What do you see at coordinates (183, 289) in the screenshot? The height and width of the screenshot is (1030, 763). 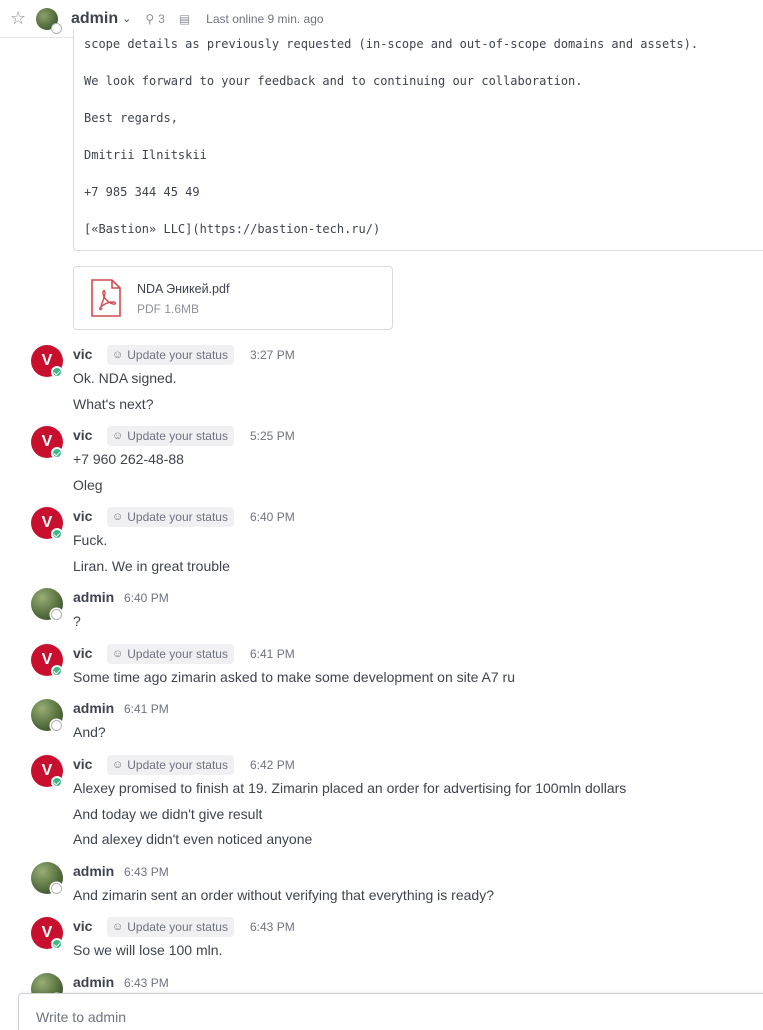 I see `attachment-name: NDA Эникей.pdf` at bounding box center [183, 289].